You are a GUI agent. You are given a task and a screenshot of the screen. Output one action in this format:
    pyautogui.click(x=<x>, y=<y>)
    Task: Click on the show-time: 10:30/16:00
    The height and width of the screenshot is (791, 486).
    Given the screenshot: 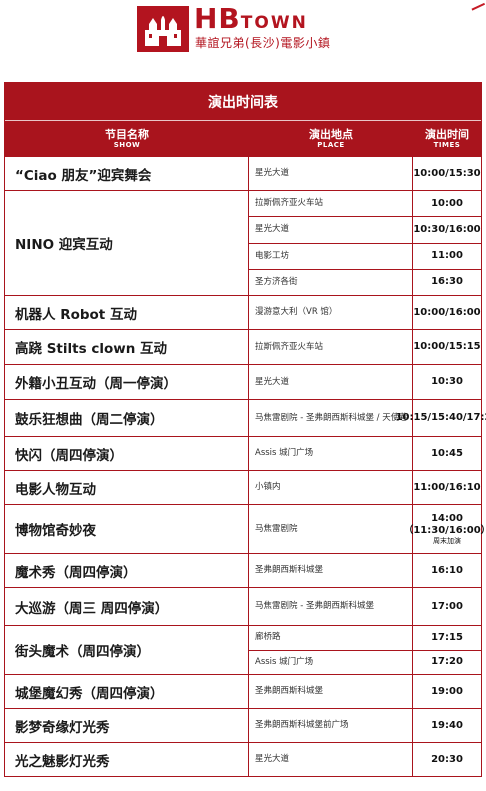 What is the action you would take?
    pyautogui.click(x=447, y=229)
    